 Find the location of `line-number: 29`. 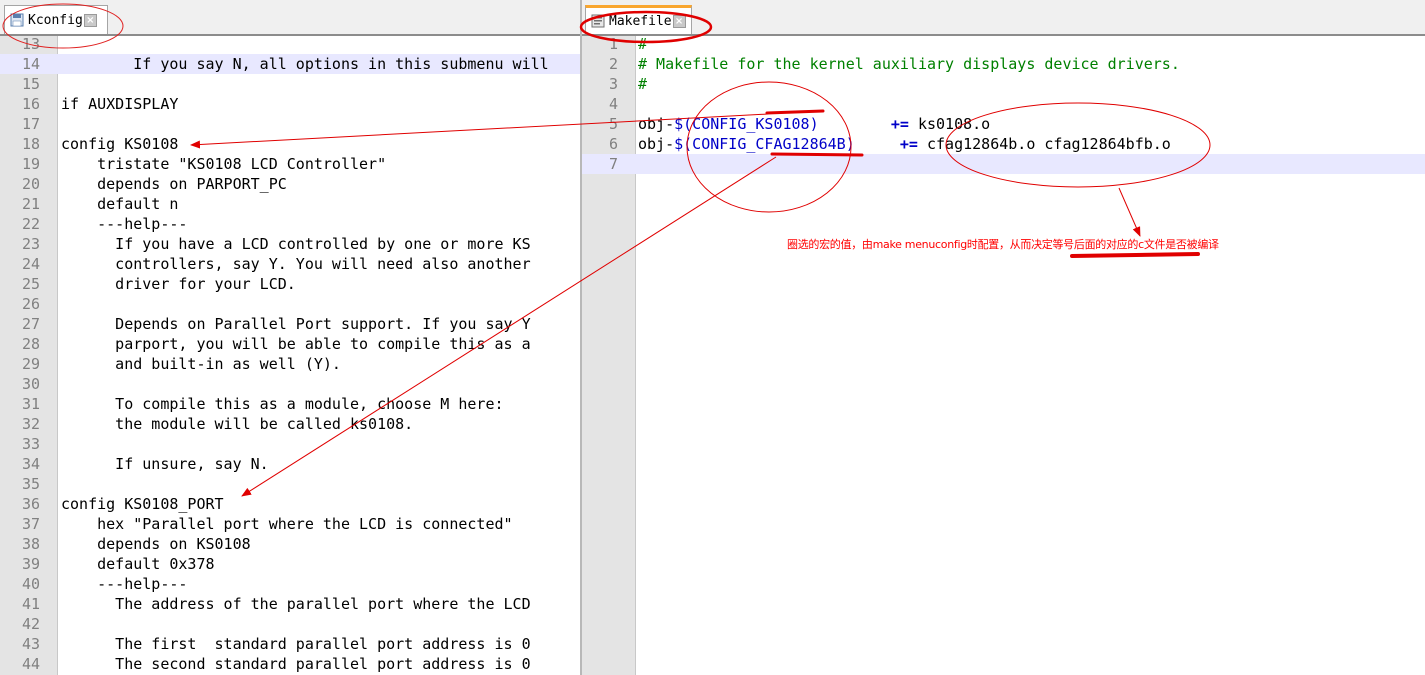

line-number: 29 is located at coordinates (30, 364).